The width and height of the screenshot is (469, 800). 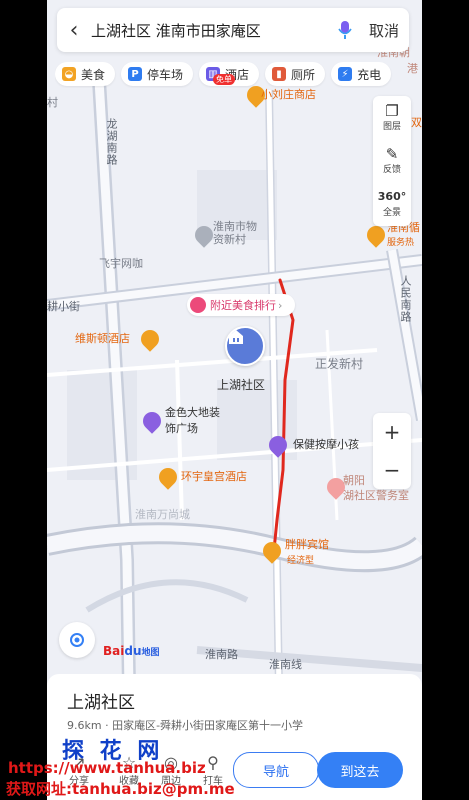 What do you see at coordinates (401, 243) in the screenshot?
I see `poi-edge: 服务热` at bounding box center [401, 243].